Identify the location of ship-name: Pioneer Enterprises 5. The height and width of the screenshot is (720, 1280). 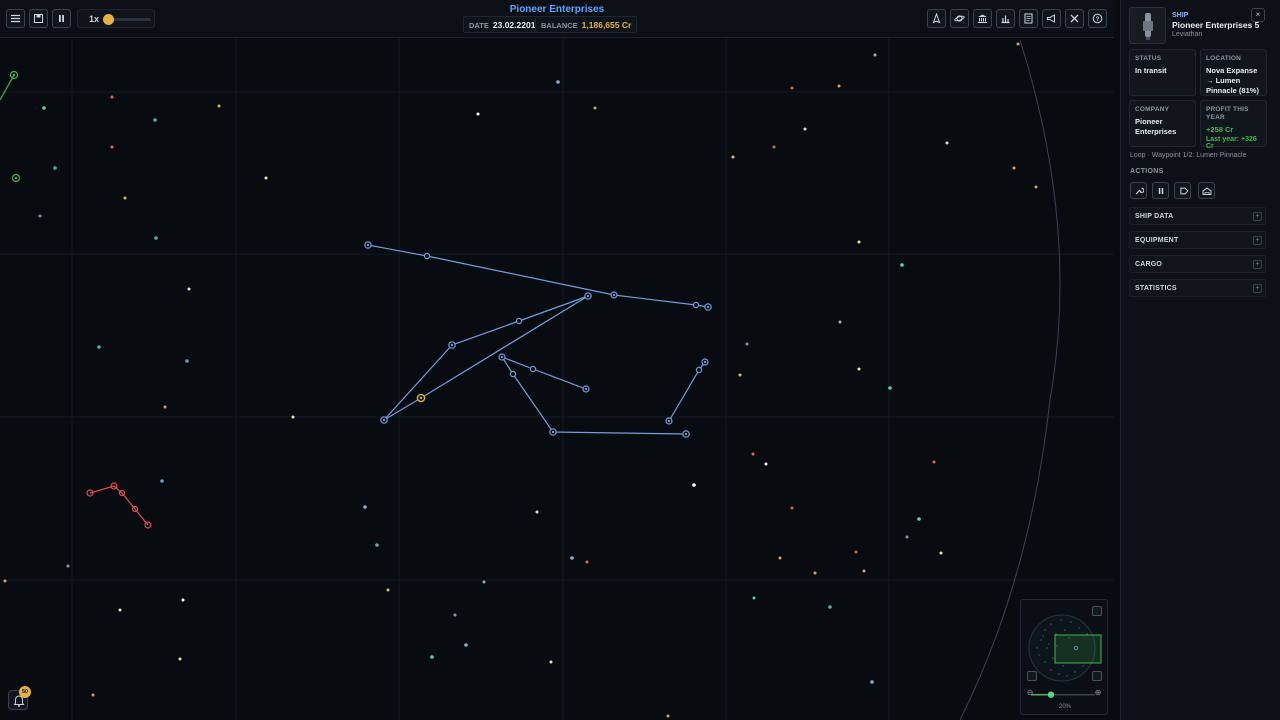
(1216, 25).